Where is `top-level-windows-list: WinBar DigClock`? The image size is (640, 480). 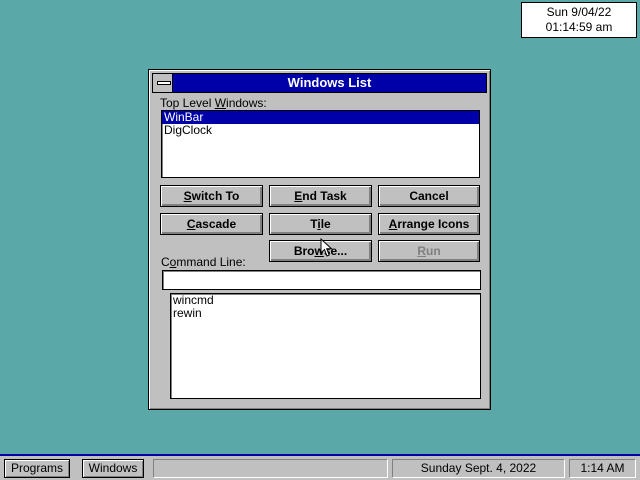
top-level-windows-list: WinBar DigClock is located at coordinates (320, 144).